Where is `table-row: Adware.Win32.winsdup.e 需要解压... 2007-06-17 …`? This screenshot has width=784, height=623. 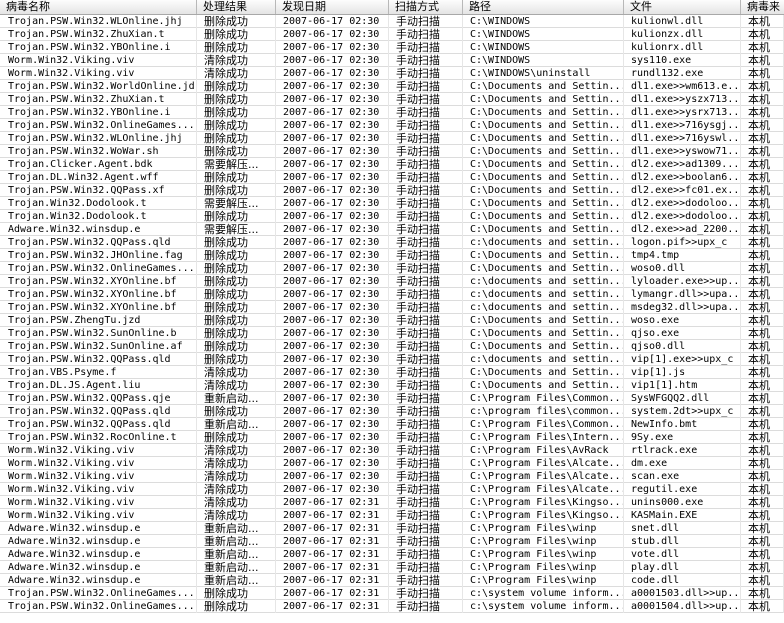 table-row: Adware.Win32.winsdup.e 需要解压... 2007-06-17 … is located at coordinates (392, 229).